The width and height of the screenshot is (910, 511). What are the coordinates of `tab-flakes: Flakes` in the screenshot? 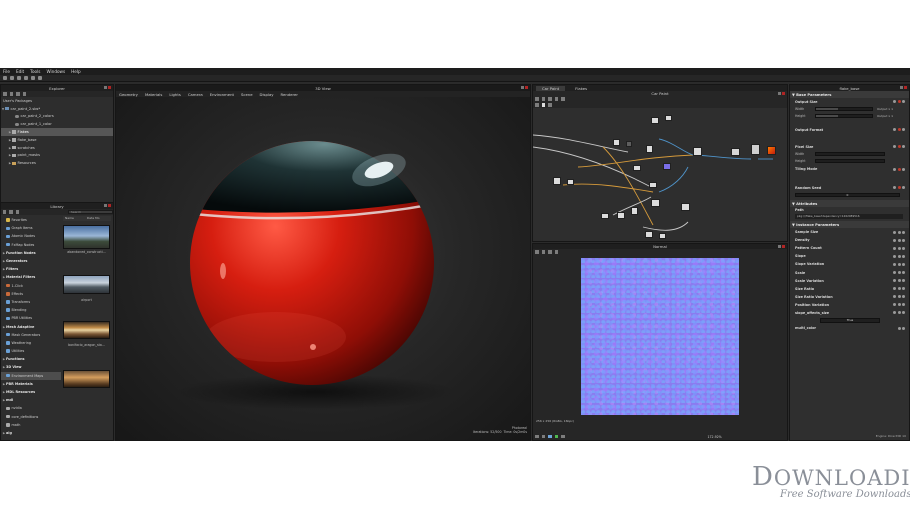 It's located at (581, 88).